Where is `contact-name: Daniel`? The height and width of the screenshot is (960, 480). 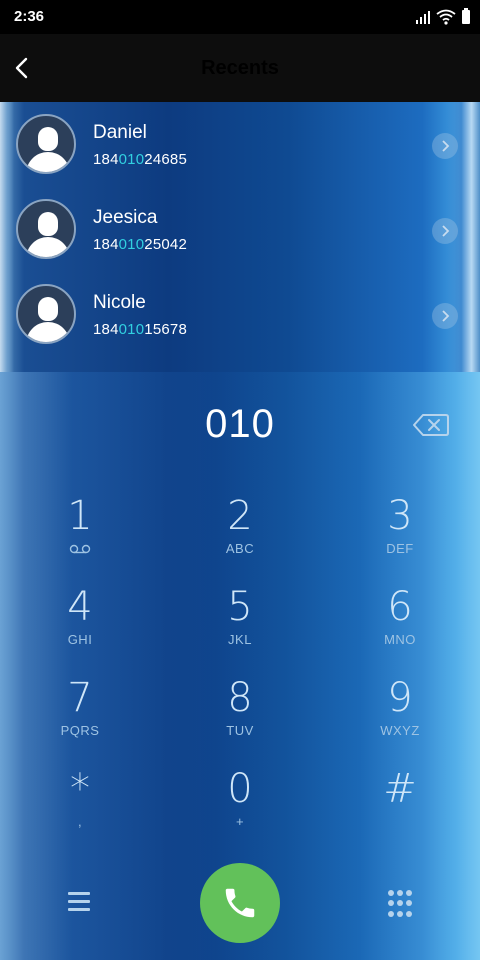
contact-name: Daniel is located at coordinates (120, 132).